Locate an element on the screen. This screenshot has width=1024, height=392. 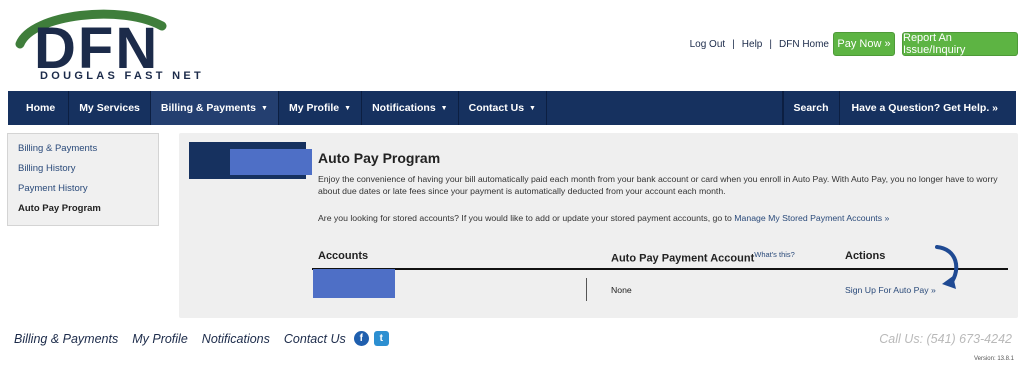
manage-stored-accounts-link: Manage My Stored Payment Accounts » is located at coordinates (811, 218).